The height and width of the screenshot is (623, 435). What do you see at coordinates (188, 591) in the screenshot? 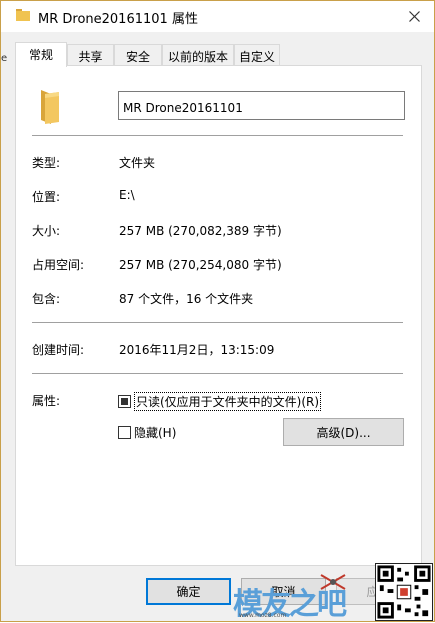
I see `ok-button: 确定` at bounding box center [188, 591].